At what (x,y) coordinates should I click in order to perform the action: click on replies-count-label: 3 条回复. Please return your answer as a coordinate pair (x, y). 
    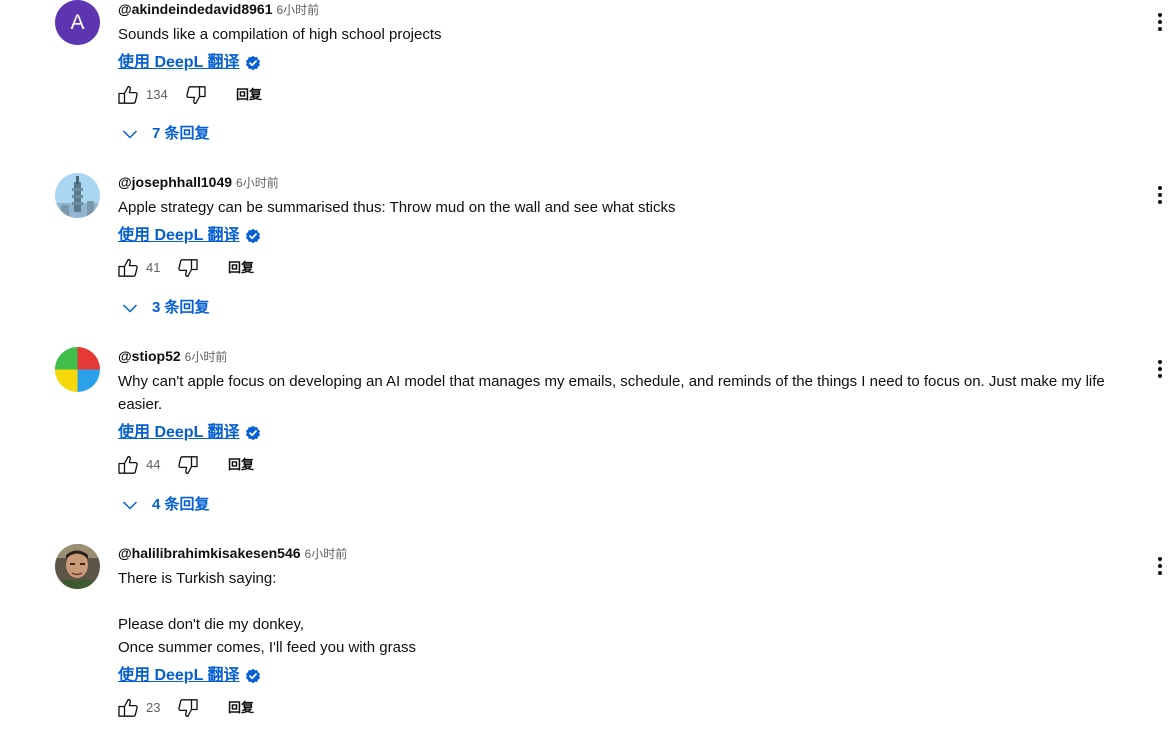
    Looking at the image, I should click on (181, 307).